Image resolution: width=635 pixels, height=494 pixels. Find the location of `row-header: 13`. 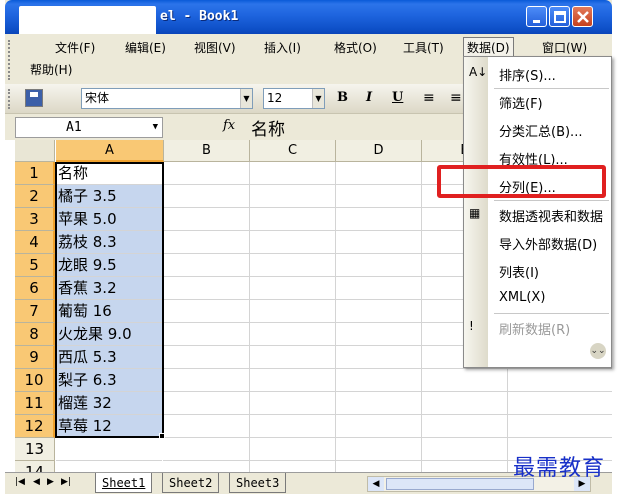

row-header: 13 is located at coordinates (35, 449).